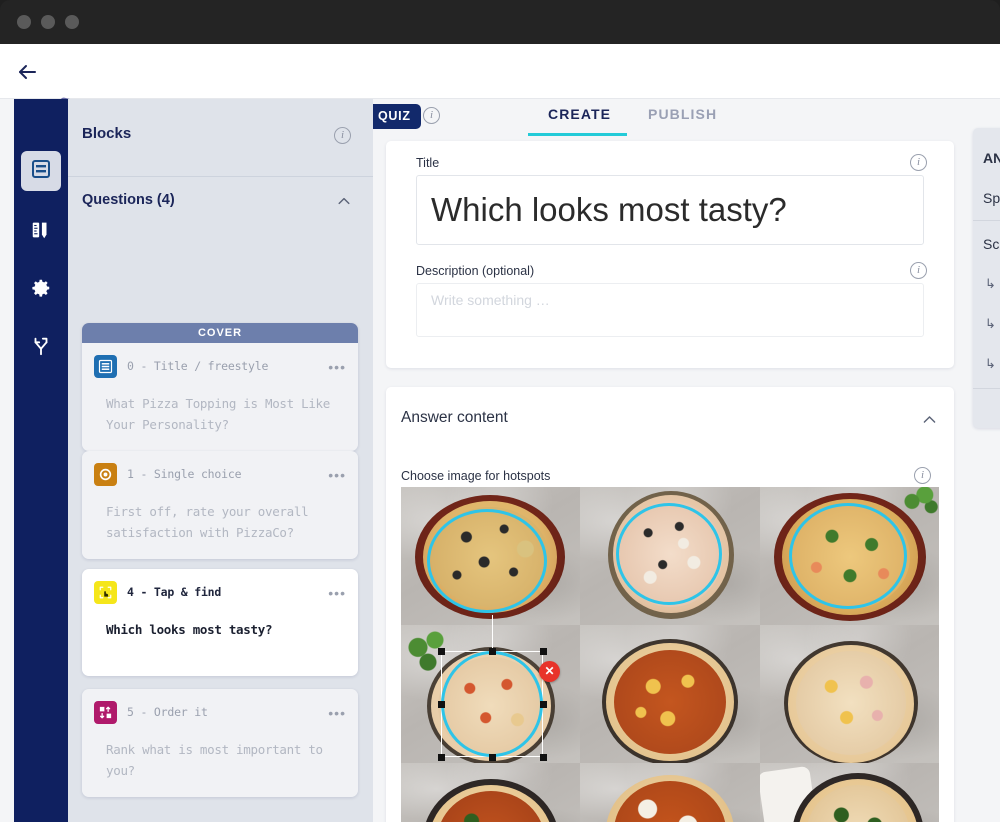  What do you see at coordinates (105, 712) in the screenshot?
I see `order-it-icon` at bounding box center [105, 712].